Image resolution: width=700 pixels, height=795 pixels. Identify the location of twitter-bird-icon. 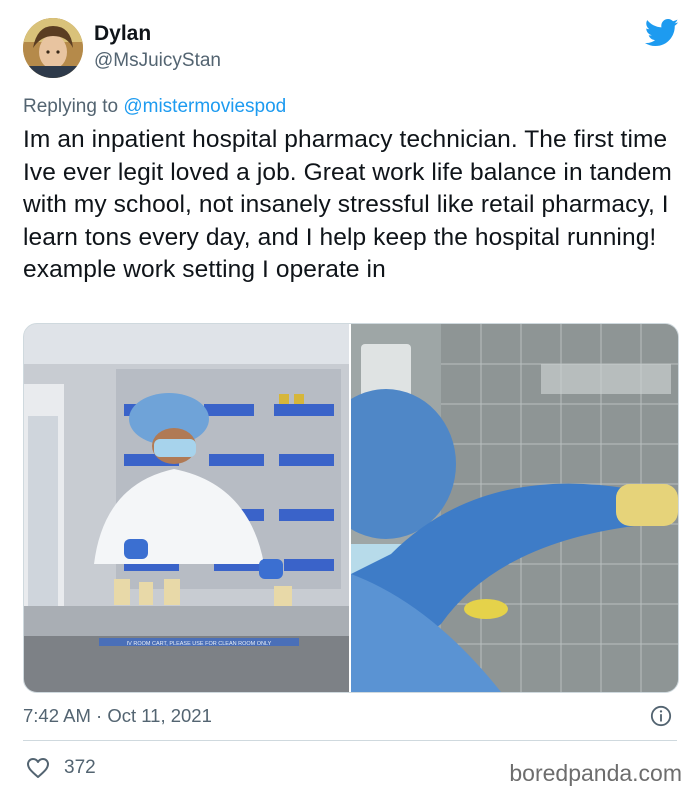
(662, 33).